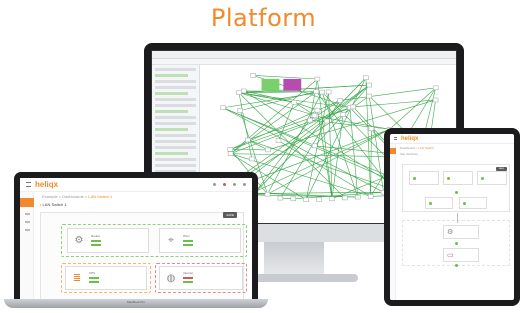  Describe the element at coordinates (456, 240) in the screenshot. I see `site-card: ⚙ ▭` at that location.